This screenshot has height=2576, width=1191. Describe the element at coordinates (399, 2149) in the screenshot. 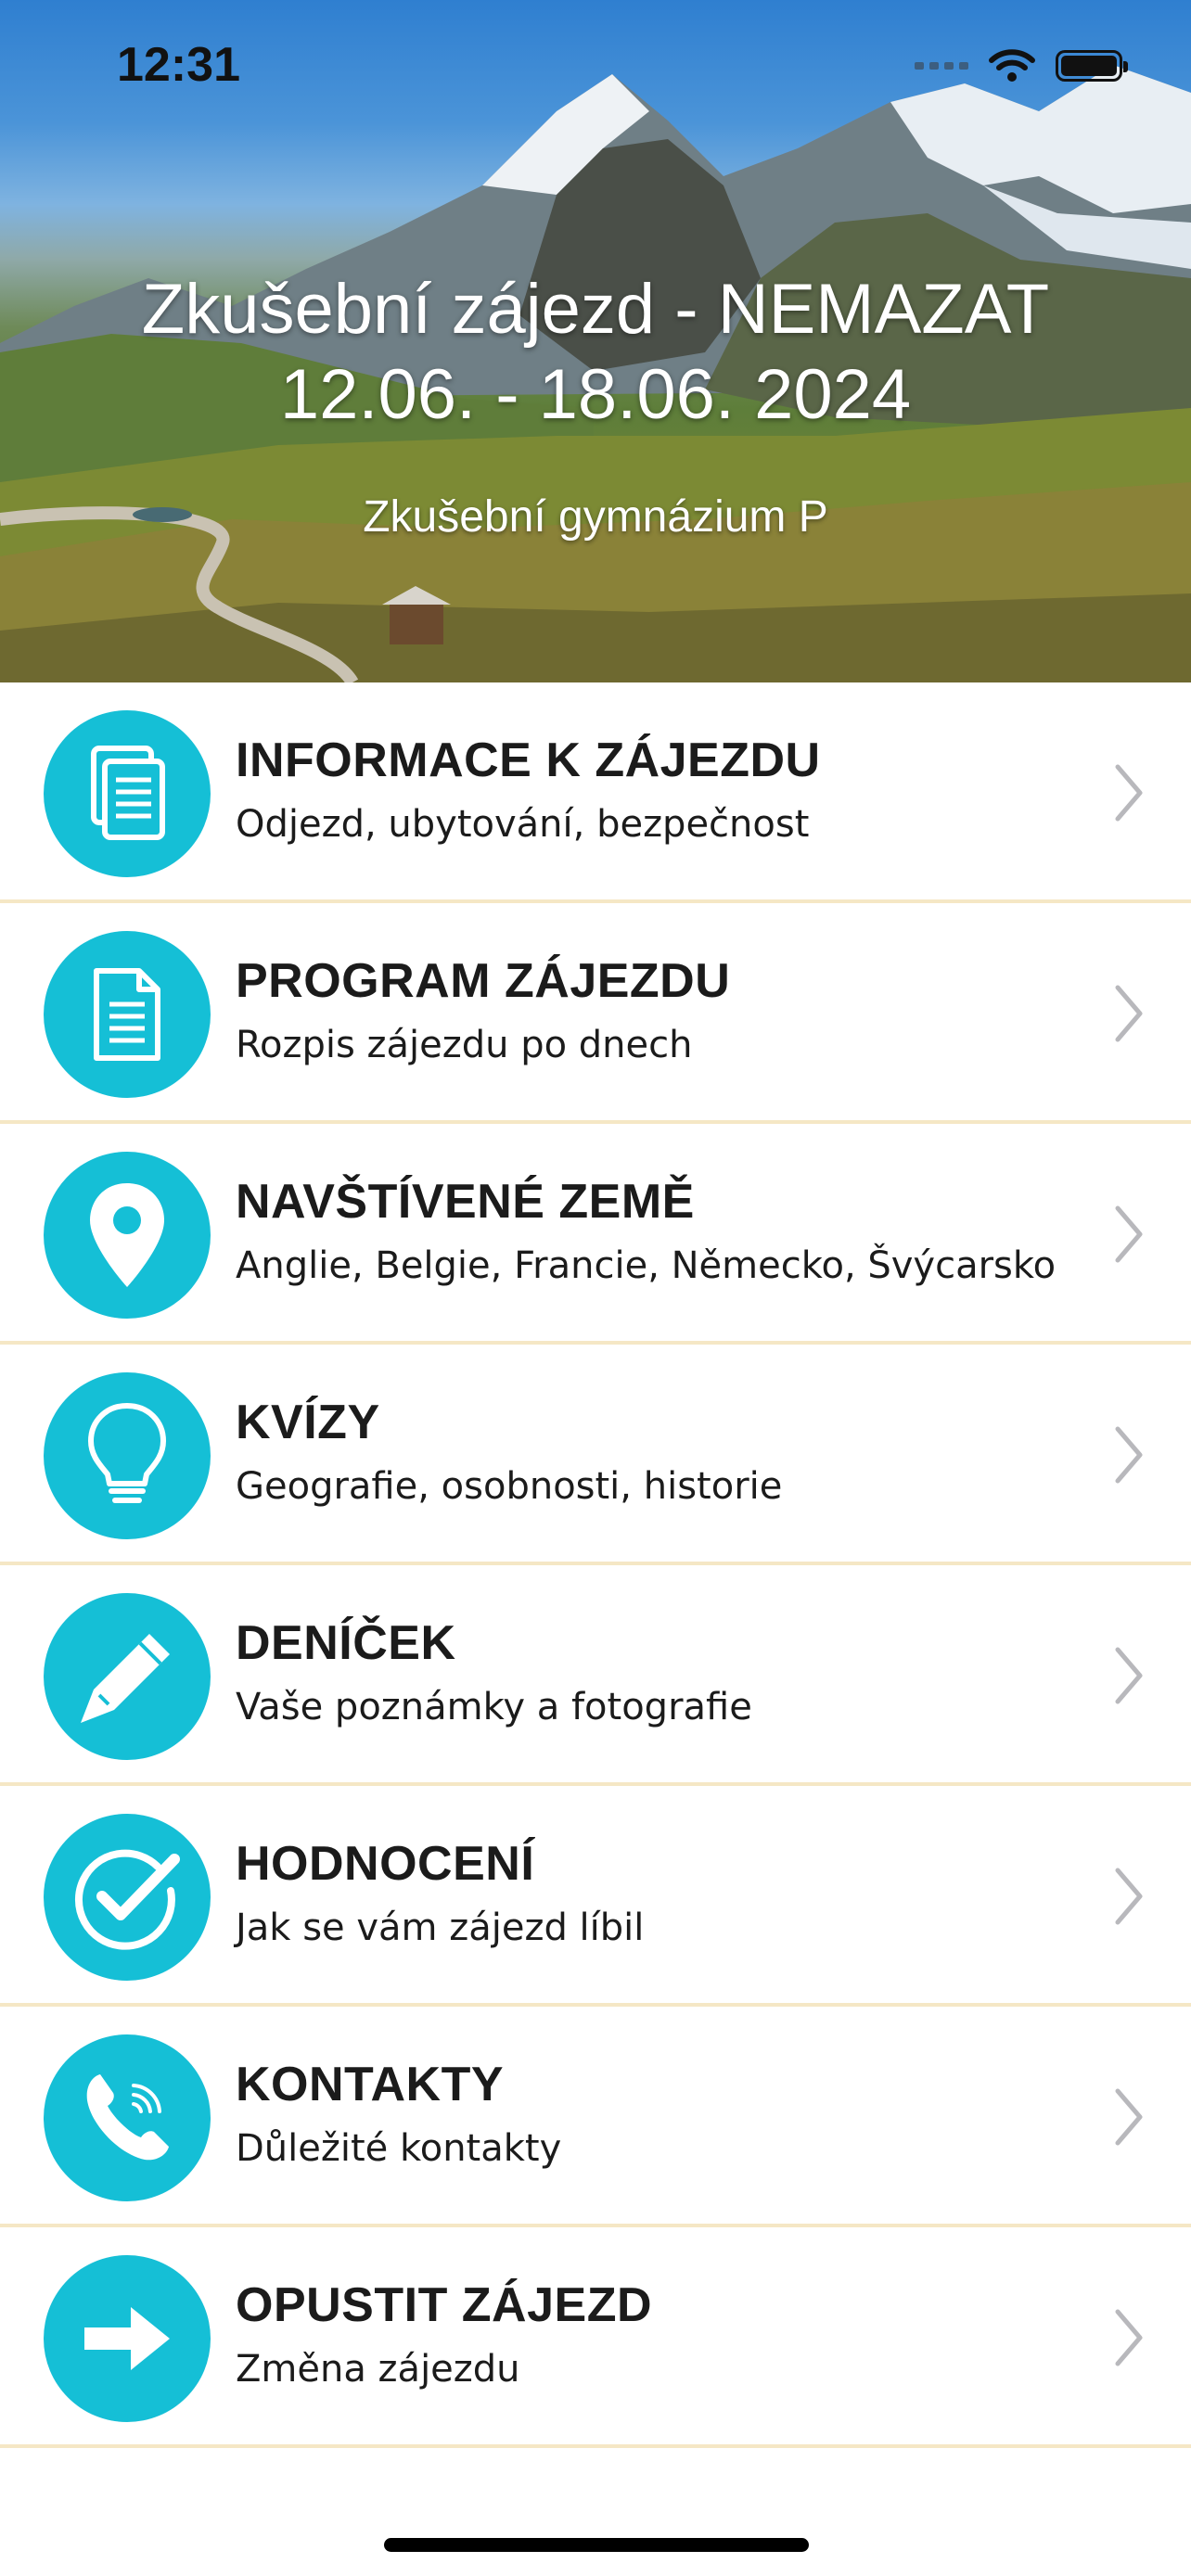

I see `menu-item-subtitle: Důležité kontakty` at that location.